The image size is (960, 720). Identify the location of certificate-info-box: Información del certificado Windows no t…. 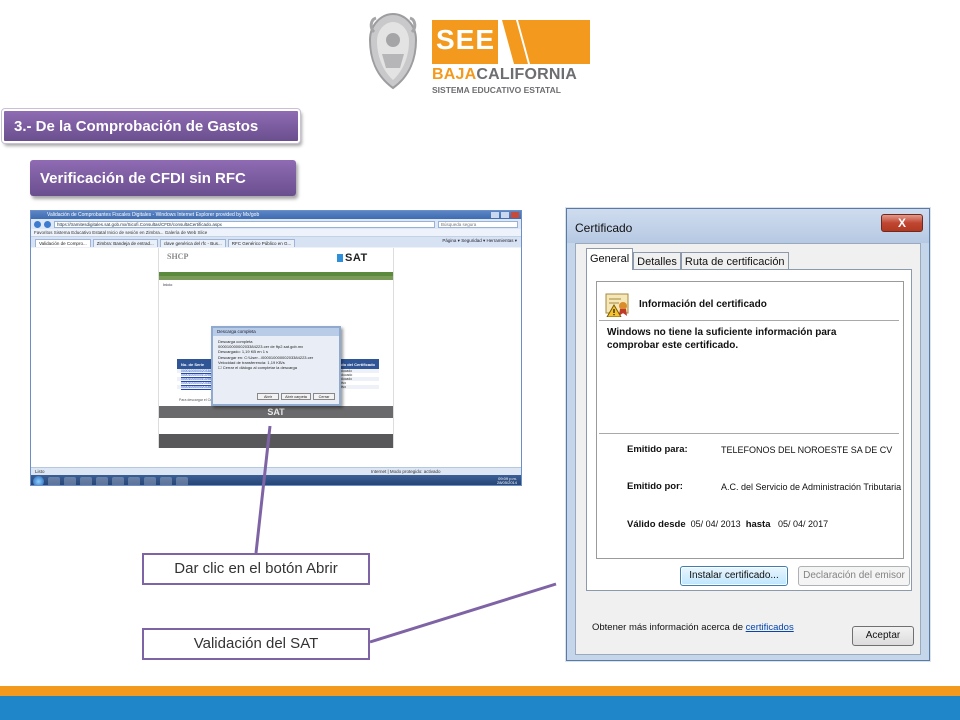
(750, 420).